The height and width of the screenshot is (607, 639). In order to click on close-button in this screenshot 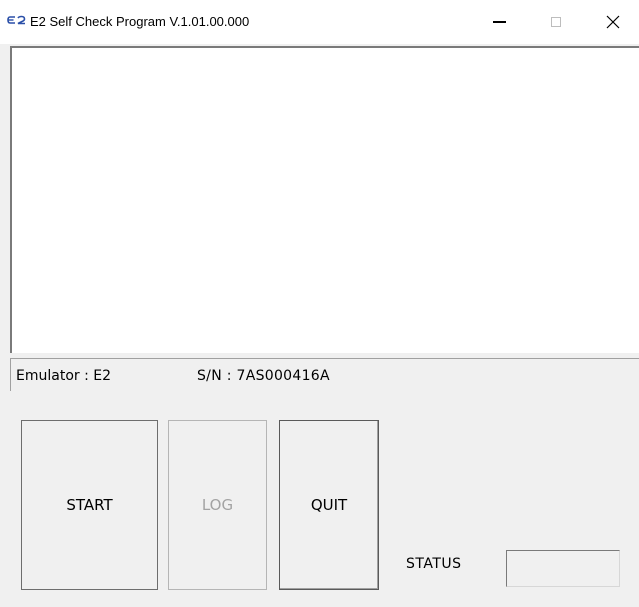, I will do `click(613, 22)`.